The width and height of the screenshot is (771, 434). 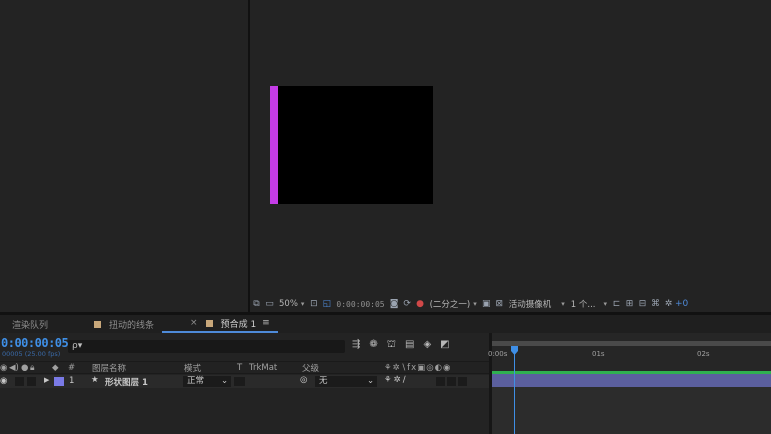 What do you see at coordinates (263, 368) in the screenshot?
I see `col-trkmat: TrkMat` at bounding box center [263, 368].